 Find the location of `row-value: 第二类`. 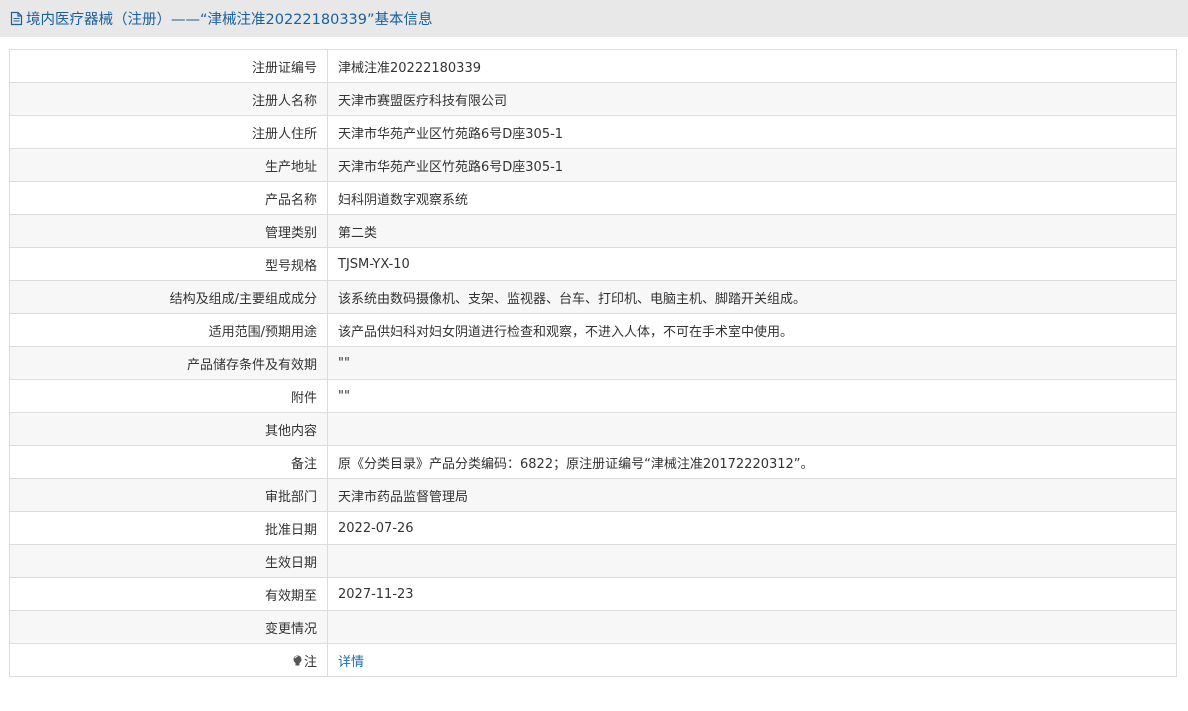

row-value: 第二类 is located at coordinates (752, 231).